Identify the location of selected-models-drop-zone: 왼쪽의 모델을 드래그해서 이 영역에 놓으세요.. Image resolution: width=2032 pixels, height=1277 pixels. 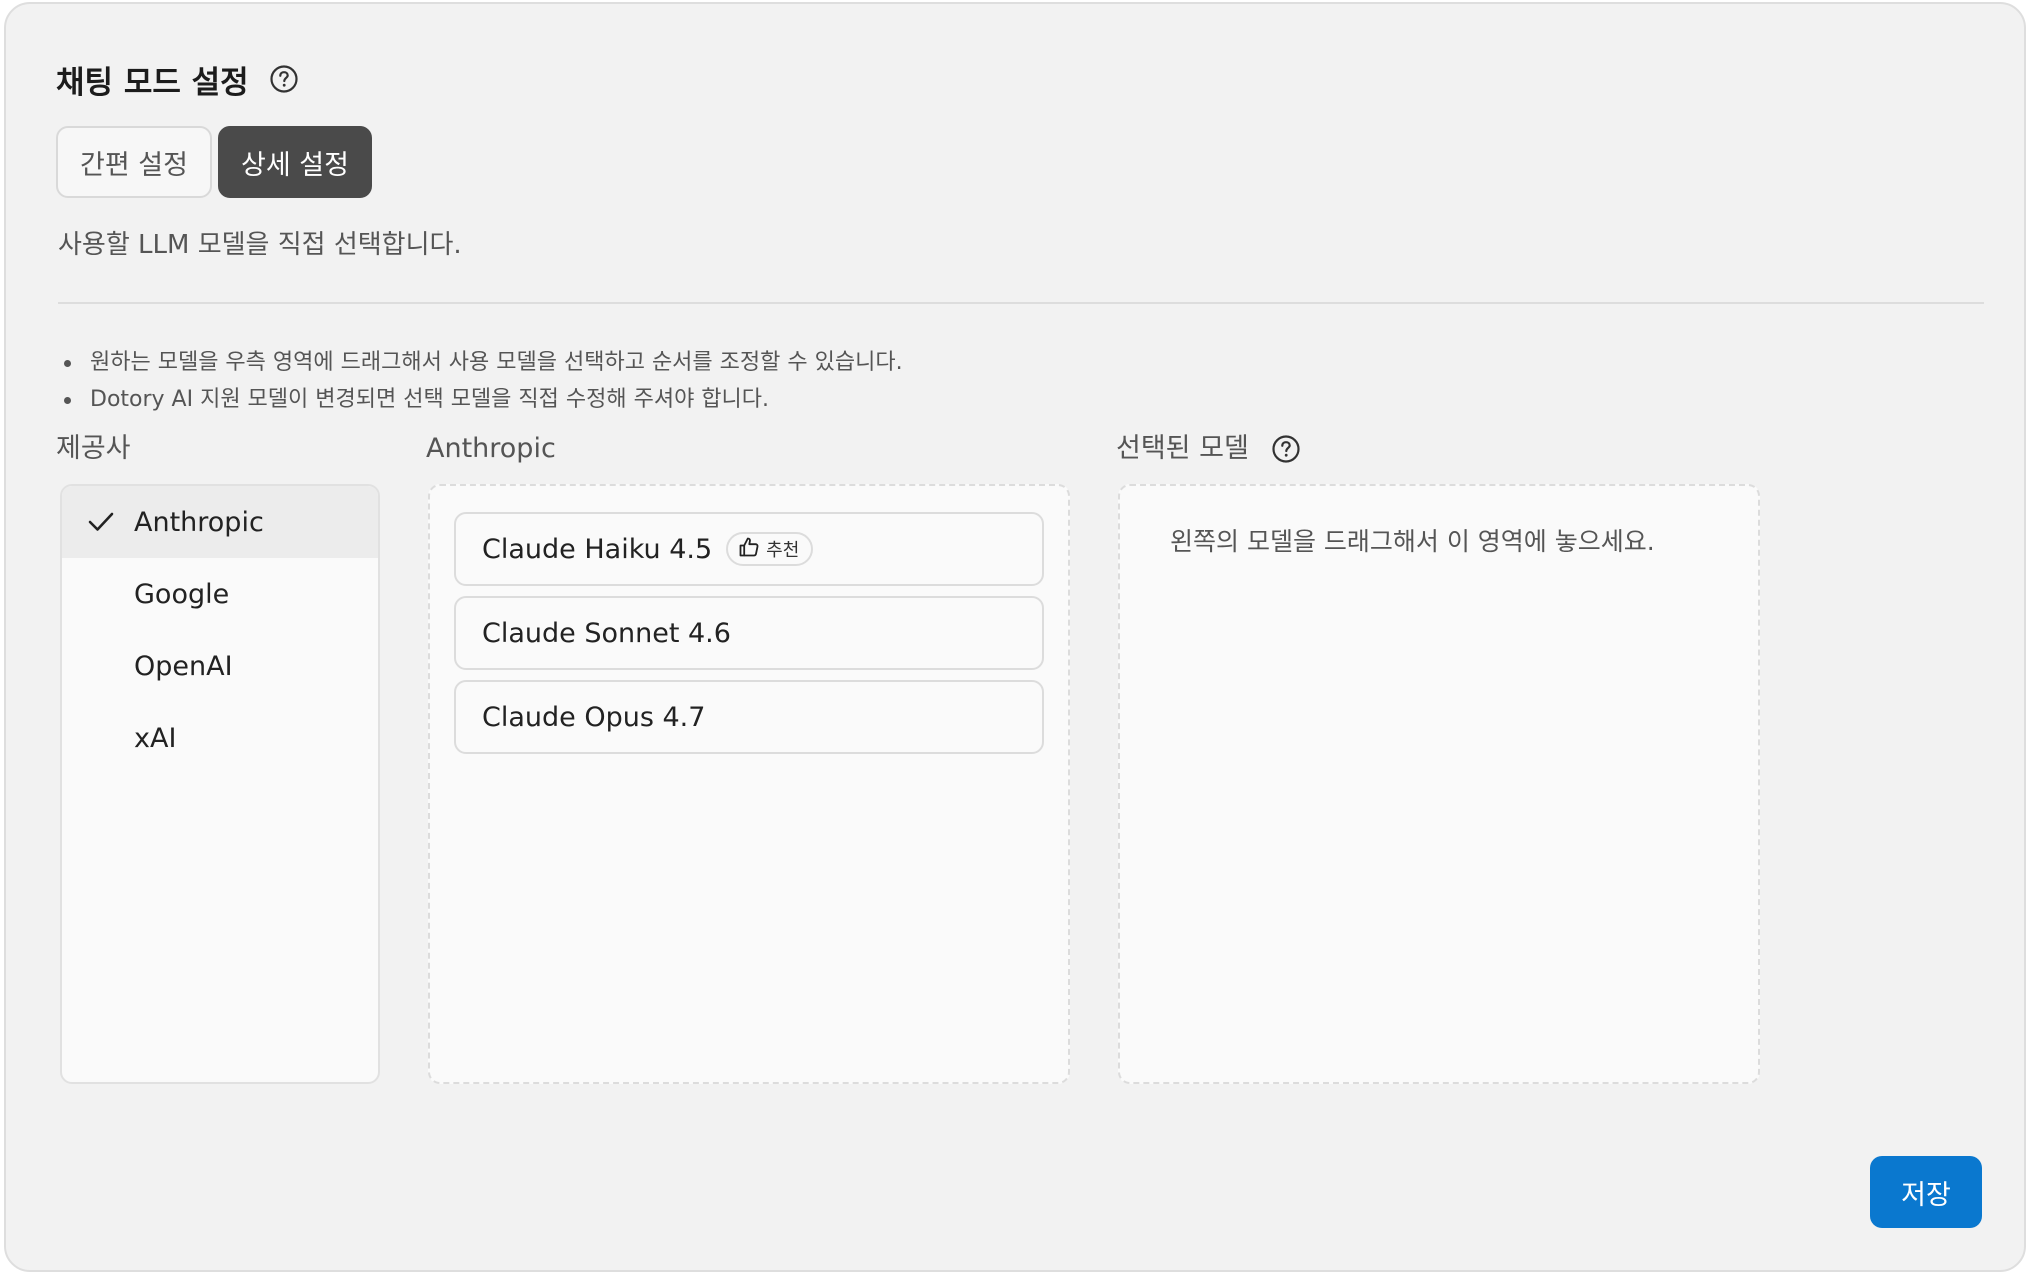
(1439, 784).